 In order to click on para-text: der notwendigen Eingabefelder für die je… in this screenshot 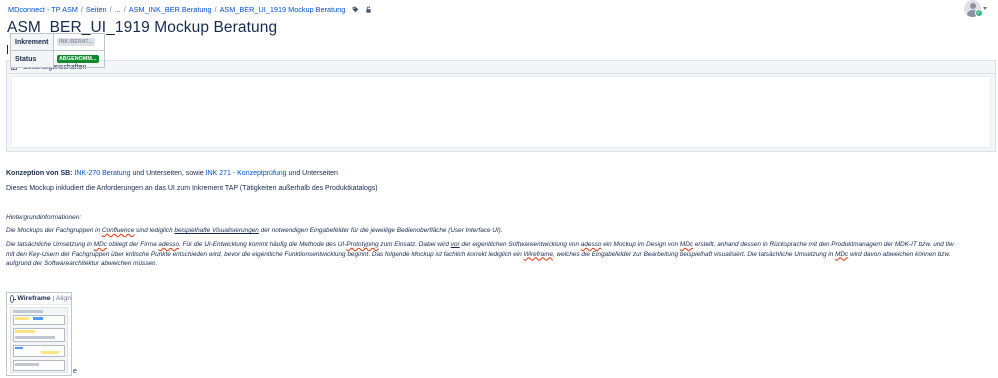, I will do `click(381, 230)`.